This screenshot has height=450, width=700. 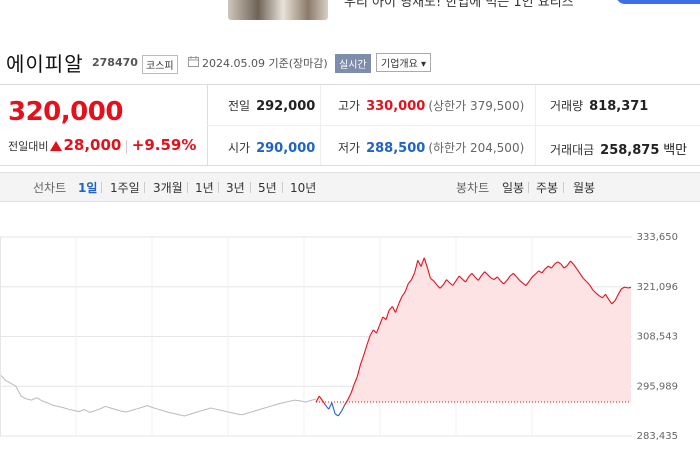 I want to click on upper-limit-label: (상한가, so click(x=447, y=106).